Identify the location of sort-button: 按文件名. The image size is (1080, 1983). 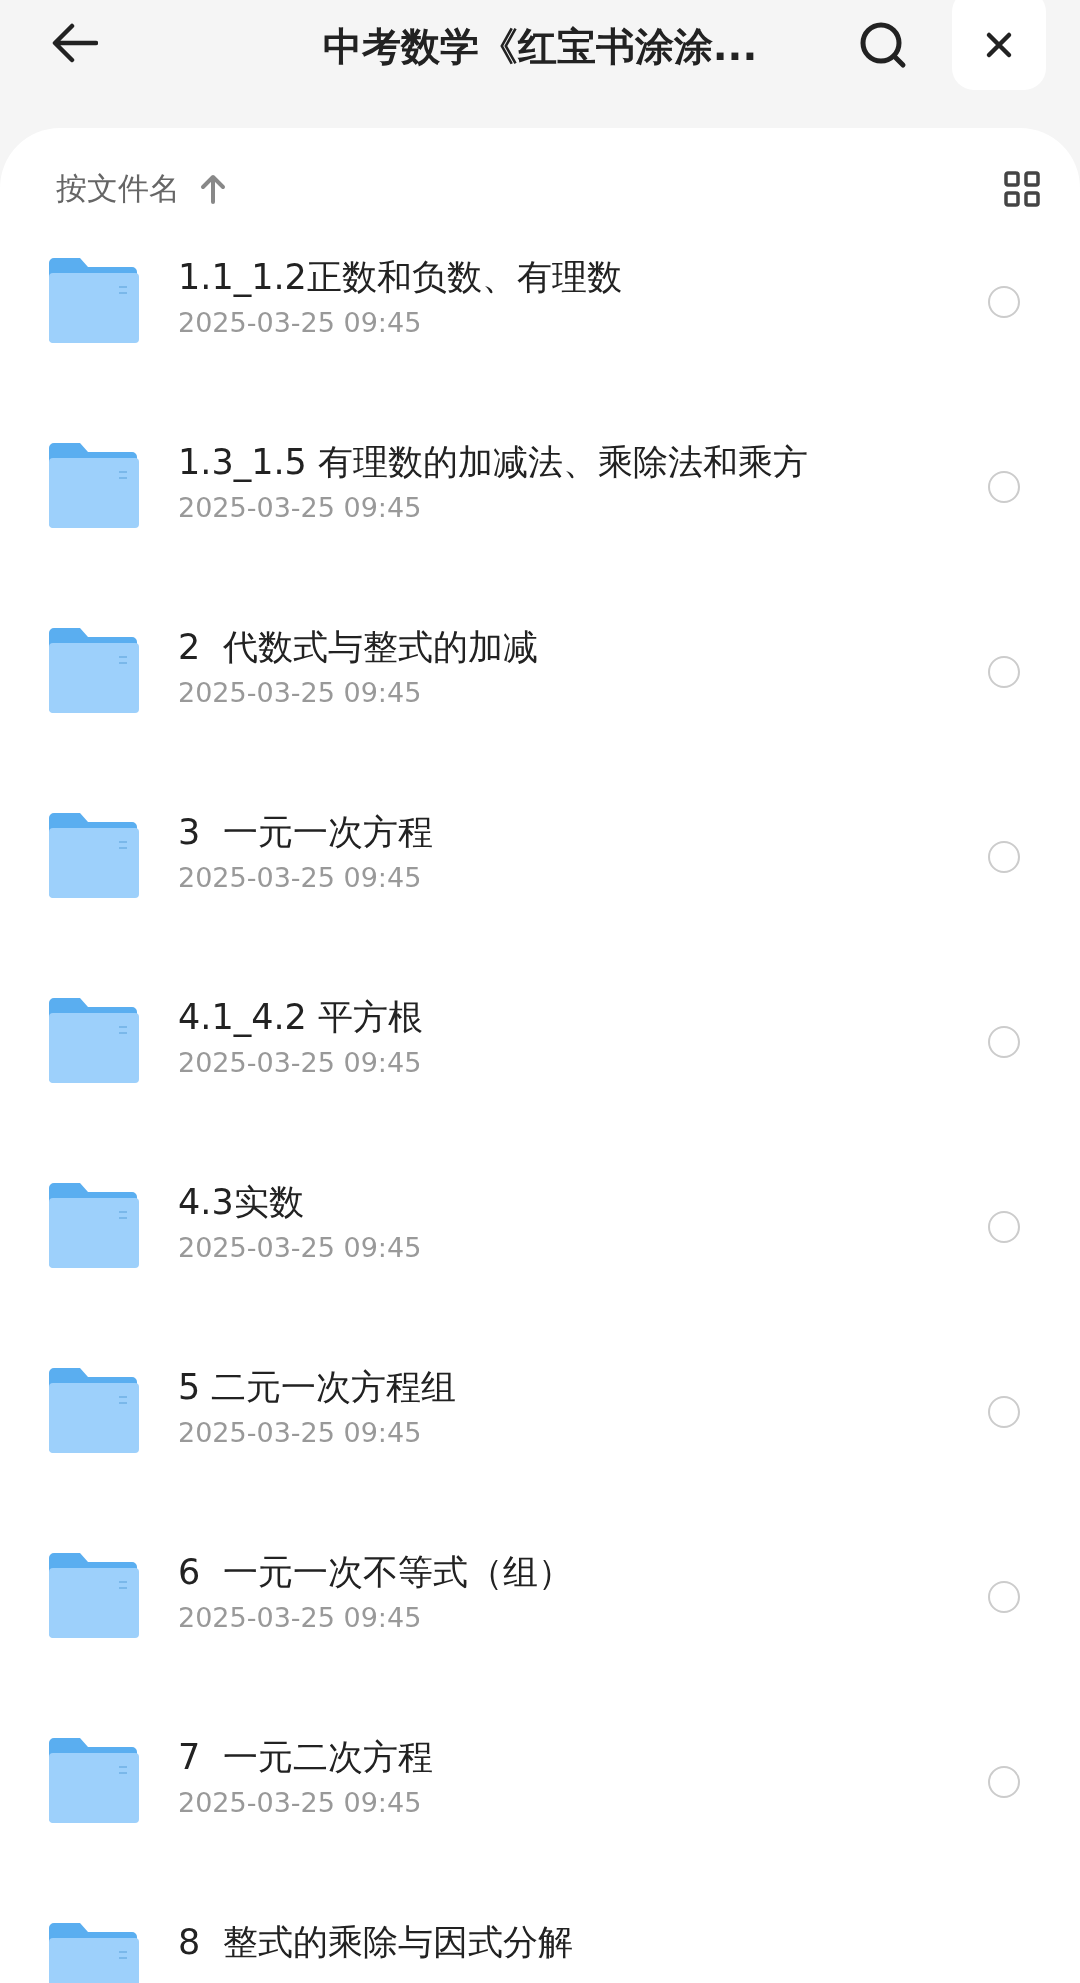
(141, 189).